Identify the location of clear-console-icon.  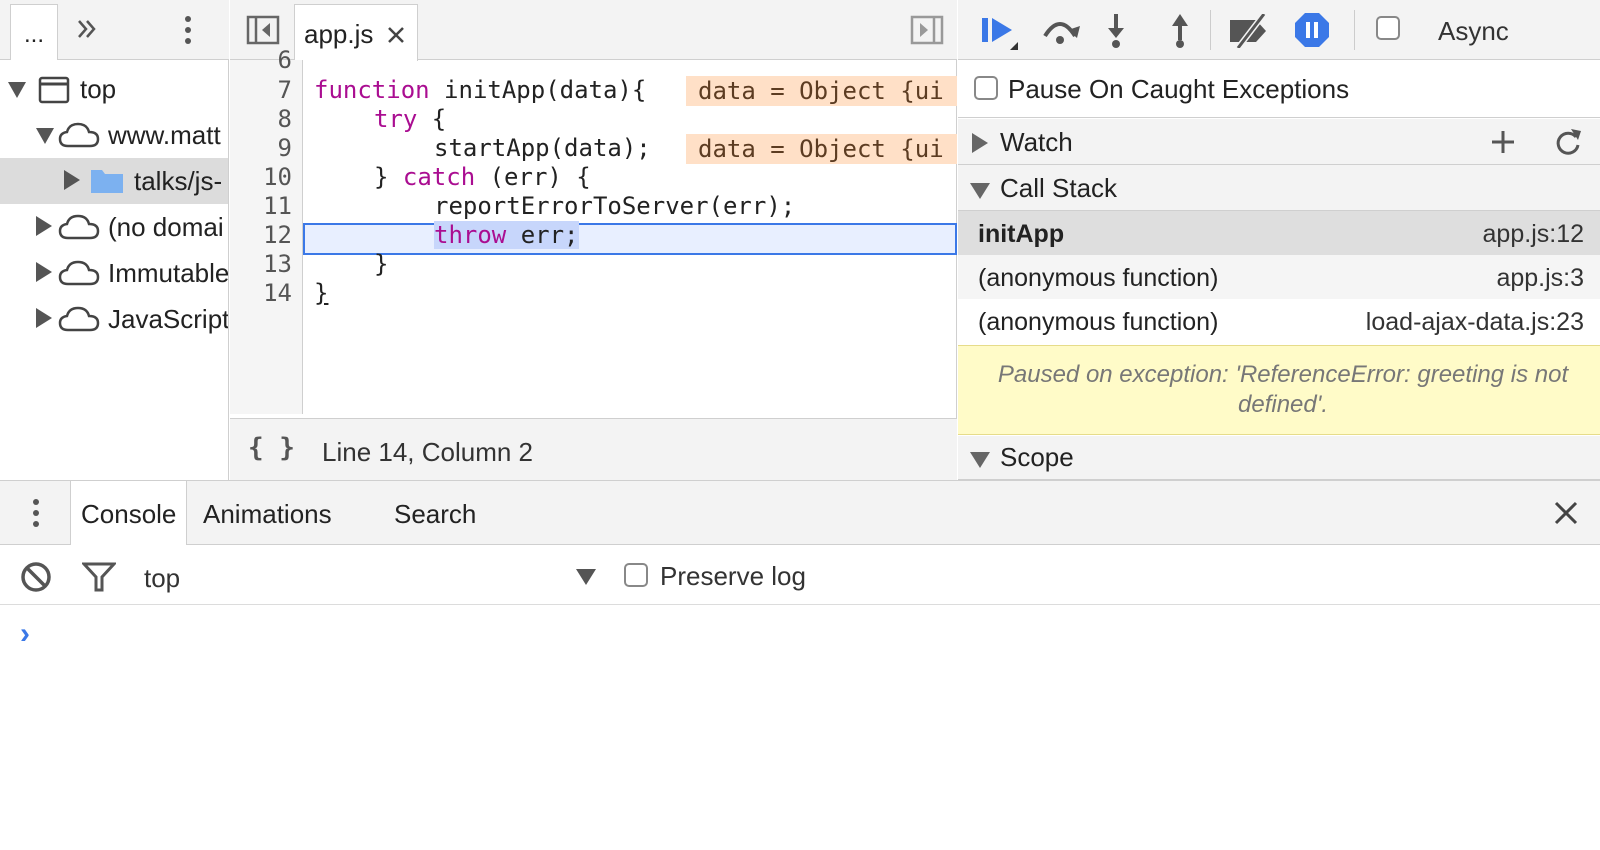
(36, 577).